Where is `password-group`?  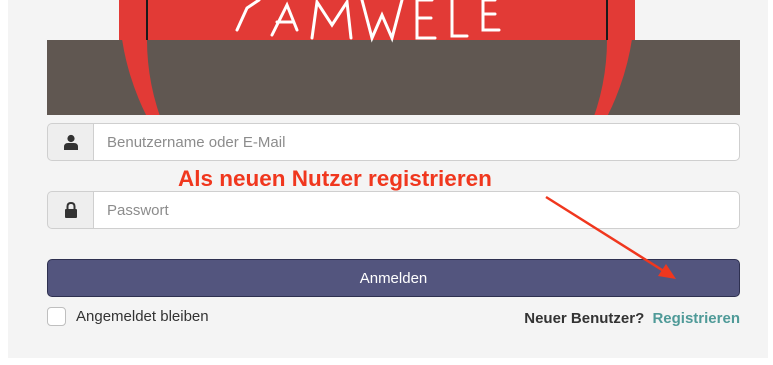
password-group is located at coordinates (393, 210).